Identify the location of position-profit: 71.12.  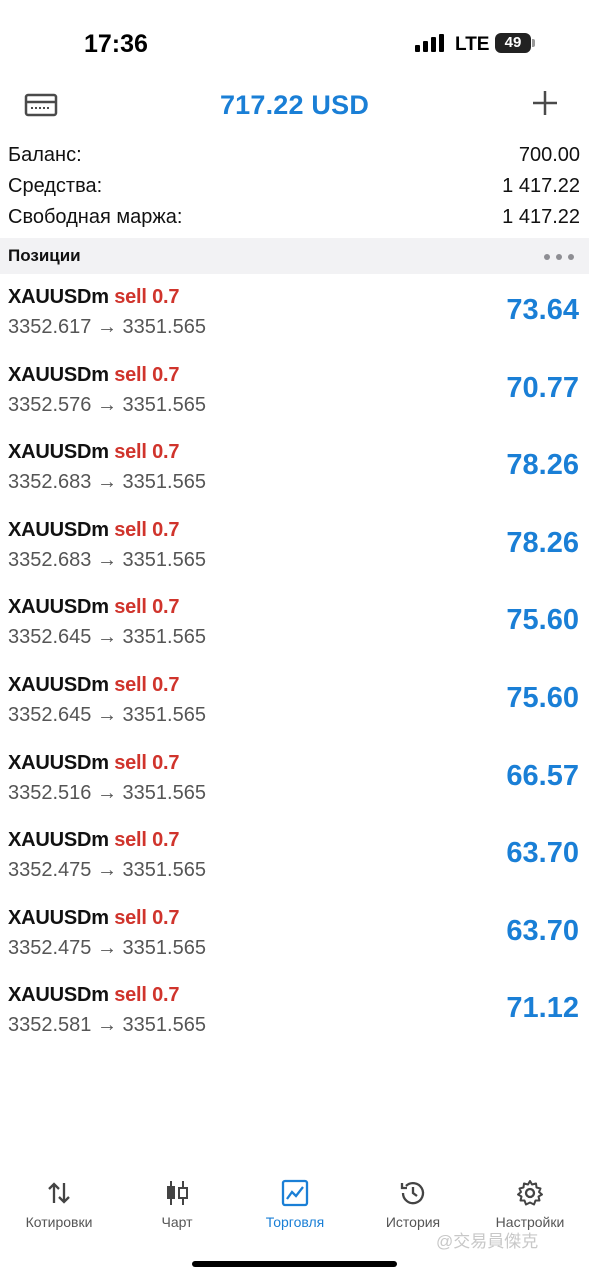
(542, 1008).